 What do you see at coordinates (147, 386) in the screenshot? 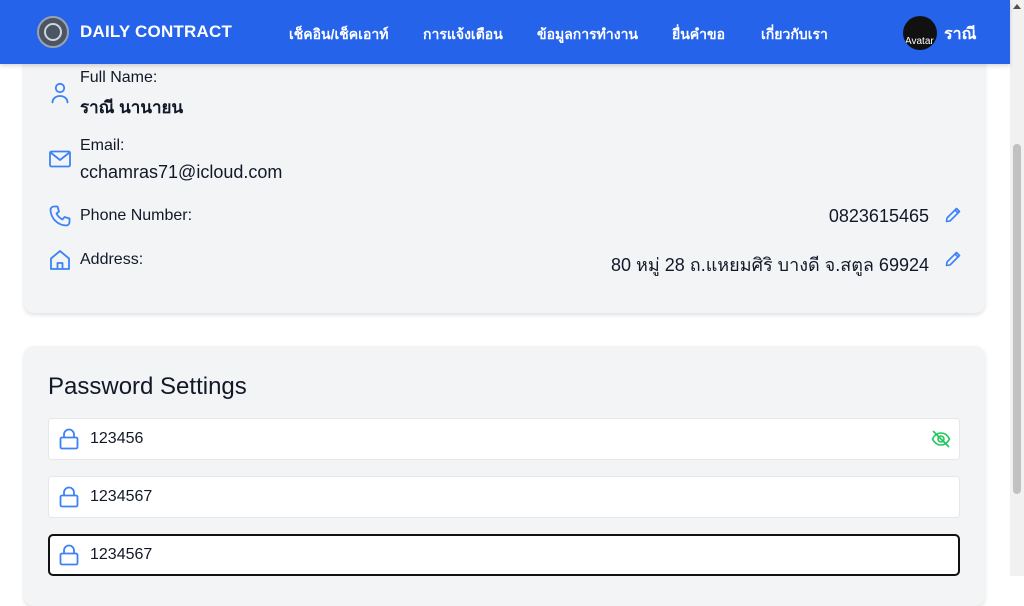
I see `password-settings-title: Password Settings` at bounding box center [147, 386].